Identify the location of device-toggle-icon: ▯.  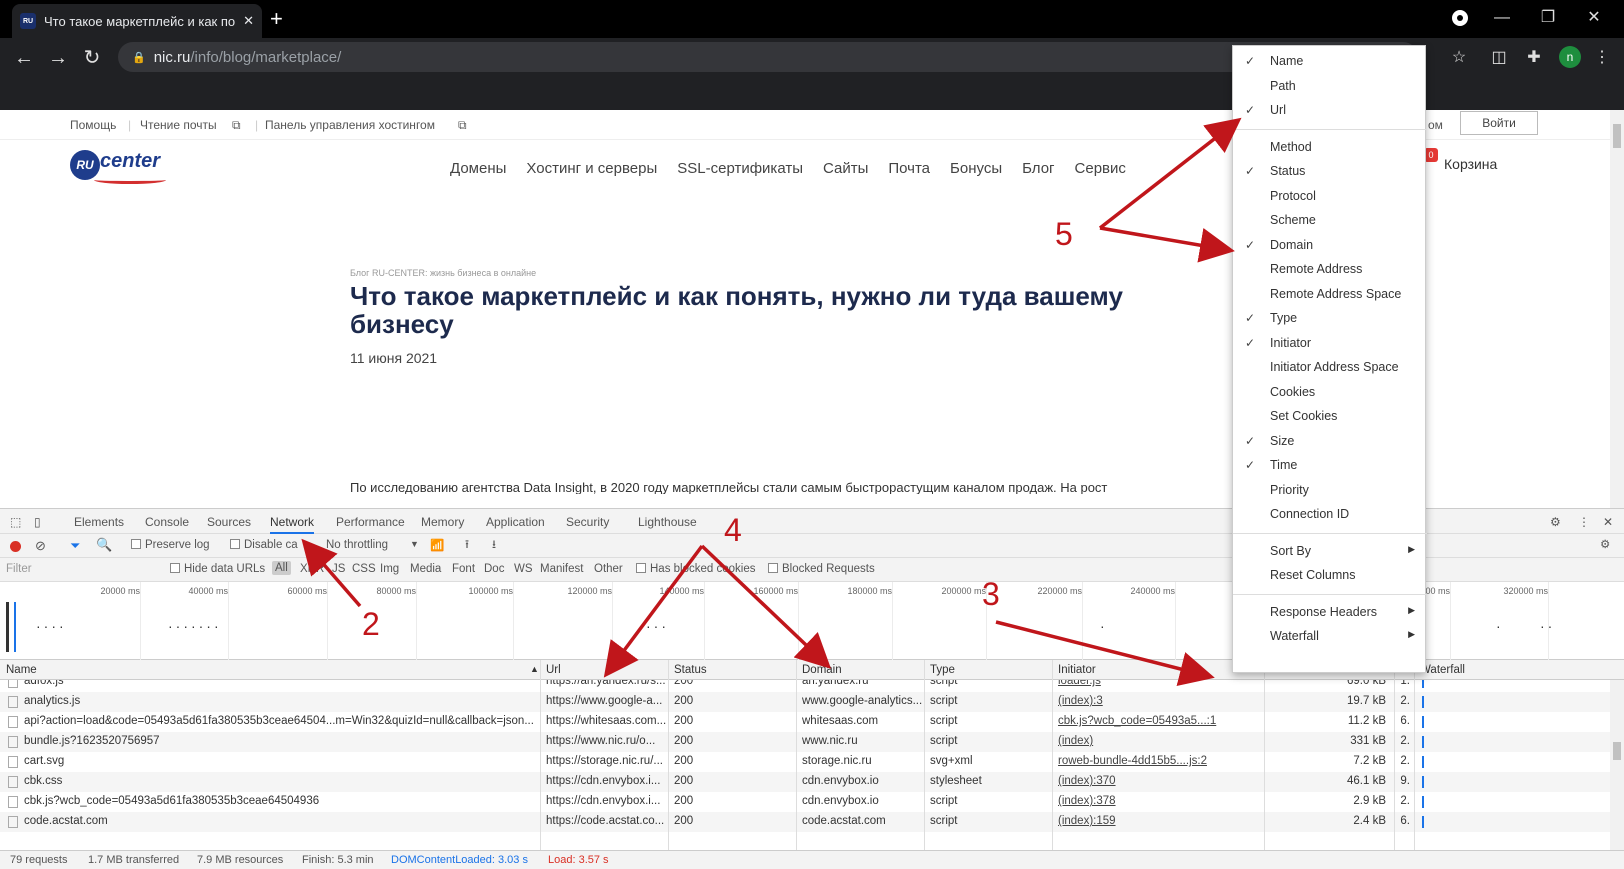
(37, 522).